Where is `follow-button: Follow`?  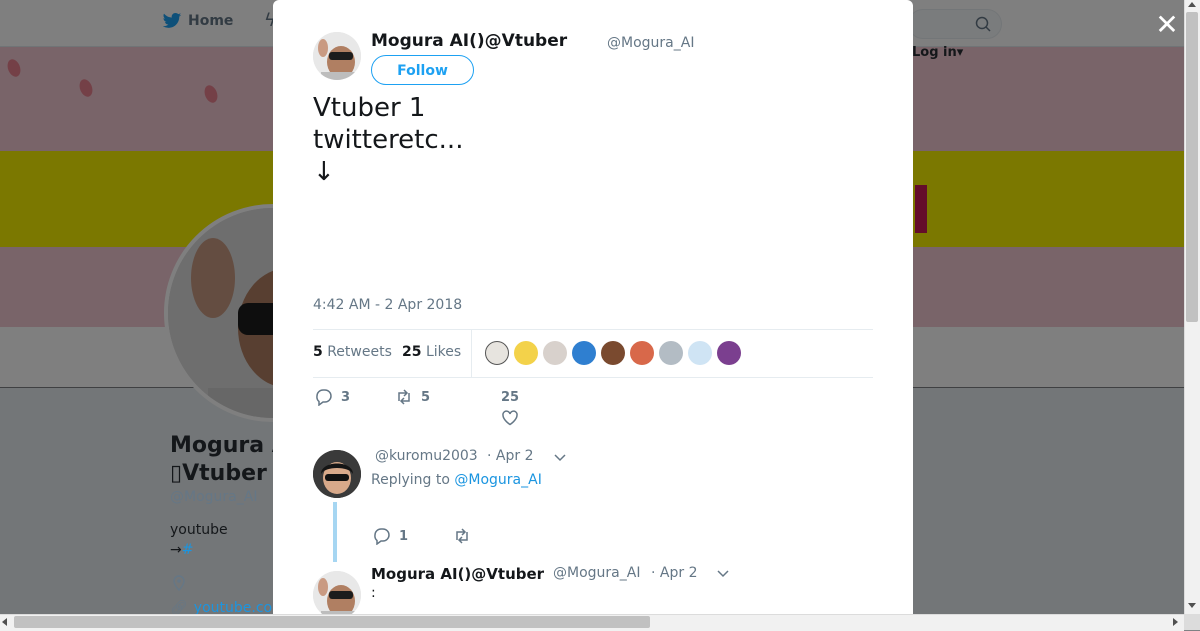
follow-button: Follow is located at coordinates (422, 70).